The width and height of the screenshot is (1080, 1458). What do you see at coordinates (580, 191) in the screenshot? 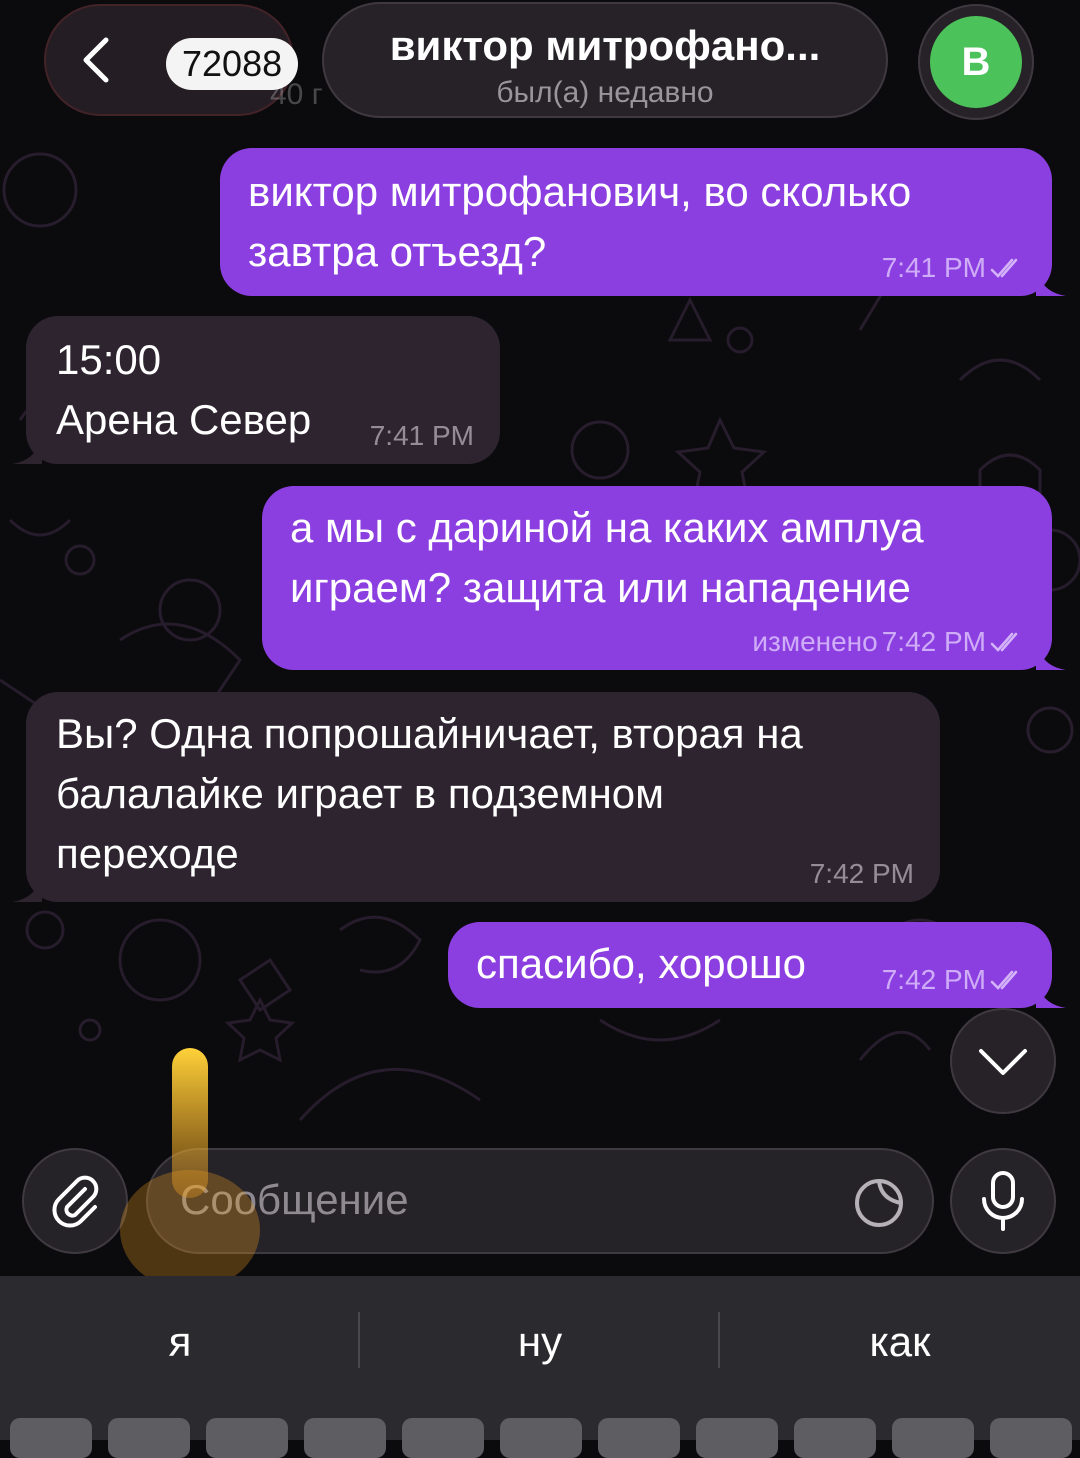
I see `message-text: виктор митрофанович, во сколько` at bounding box center [580, 191].